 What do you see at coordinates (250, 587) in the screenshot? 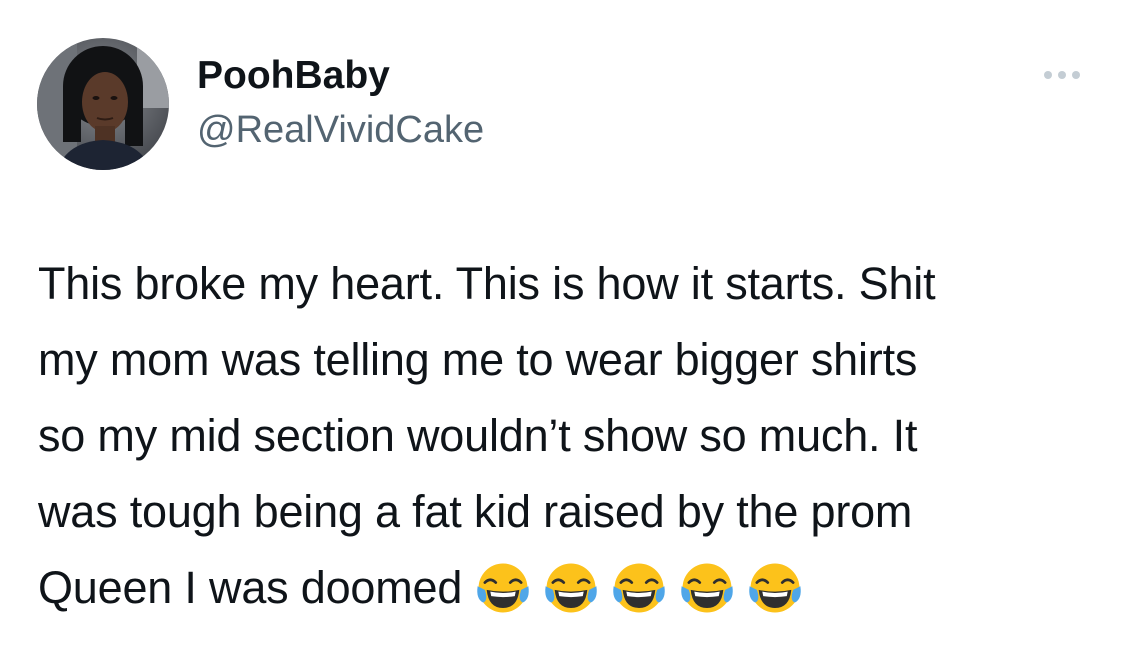
I see `tweet-text-segment: Queen I was doomed` at bounding box center [250, 587].